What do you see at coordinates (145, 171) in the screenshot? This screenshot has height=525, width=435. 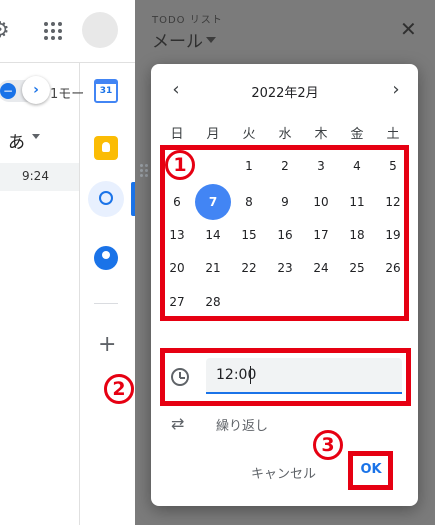 I see `drag-handle-icon` at bounding box center [145, 171].